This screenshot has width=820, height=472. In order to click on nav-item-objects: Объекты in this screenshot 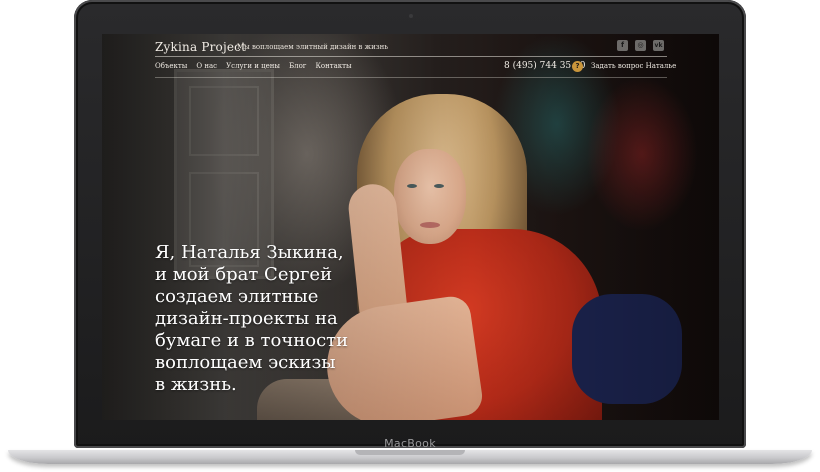, I will do `click(171, 66)`.